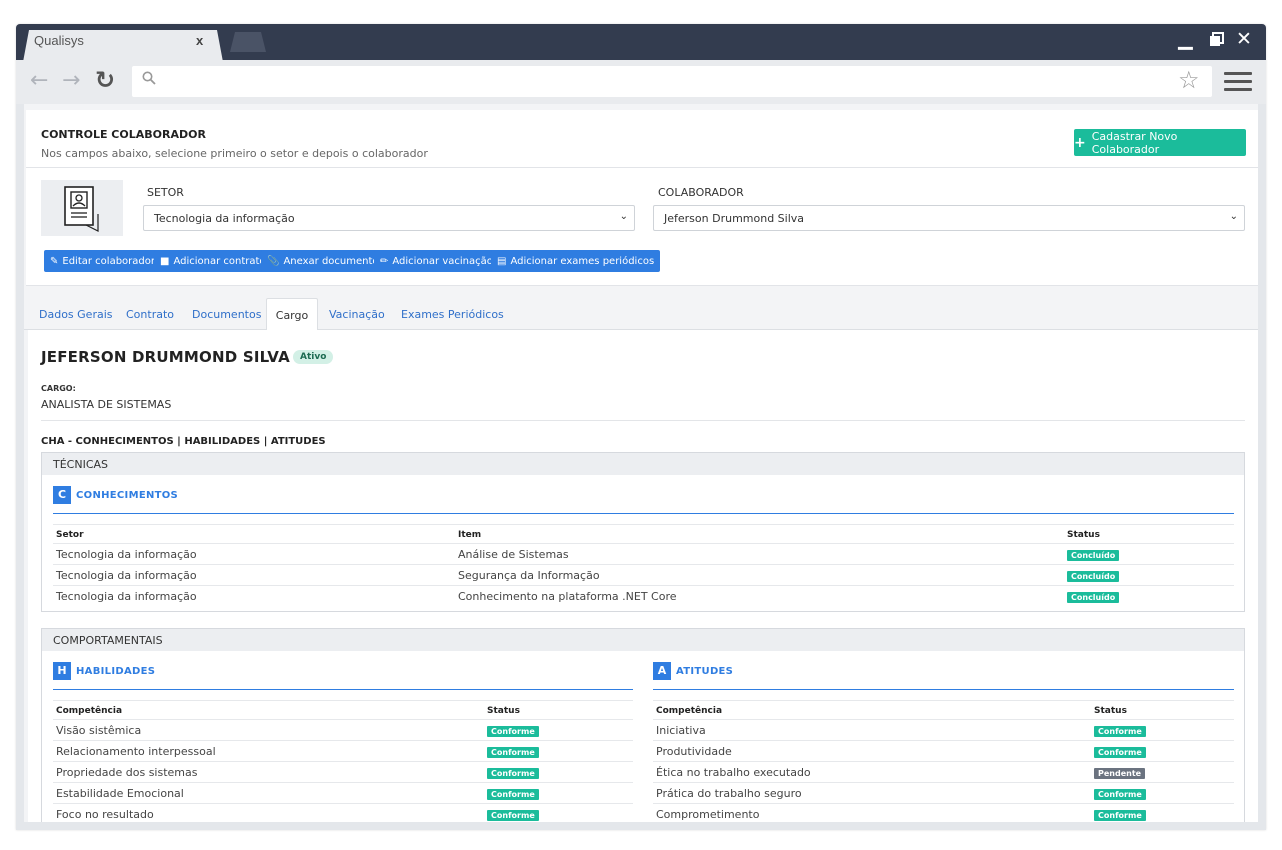  Describe the element at coordinates (1217, 42) in the screenshot. I see `restore-icon` at that location.